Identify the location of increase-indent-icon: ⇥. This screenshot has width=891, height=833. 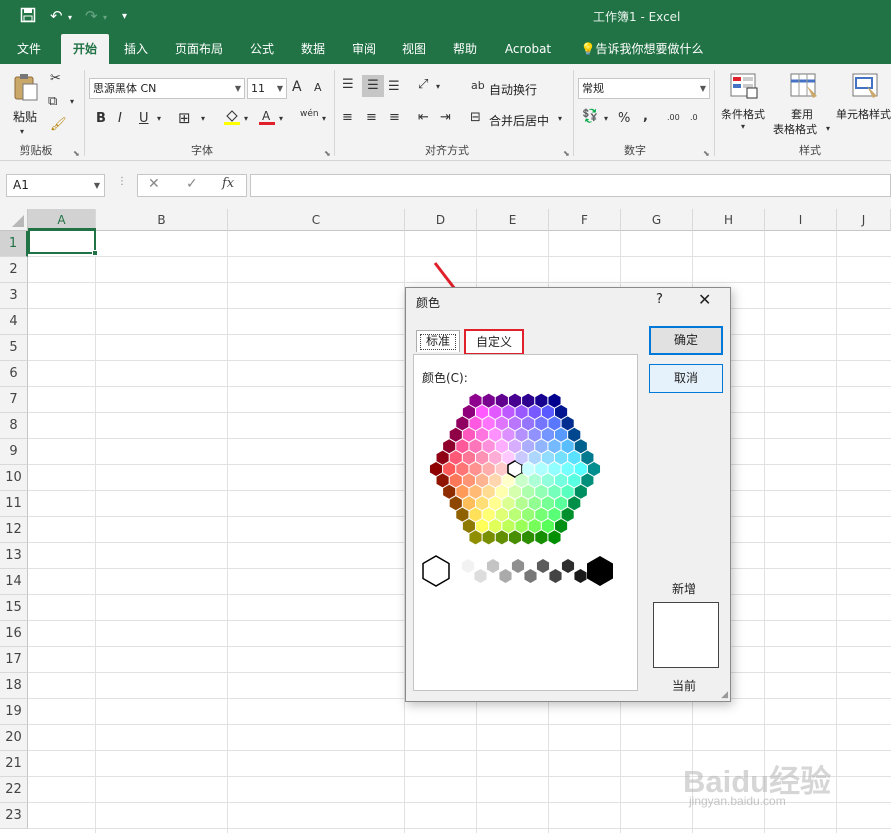
(445, 117).